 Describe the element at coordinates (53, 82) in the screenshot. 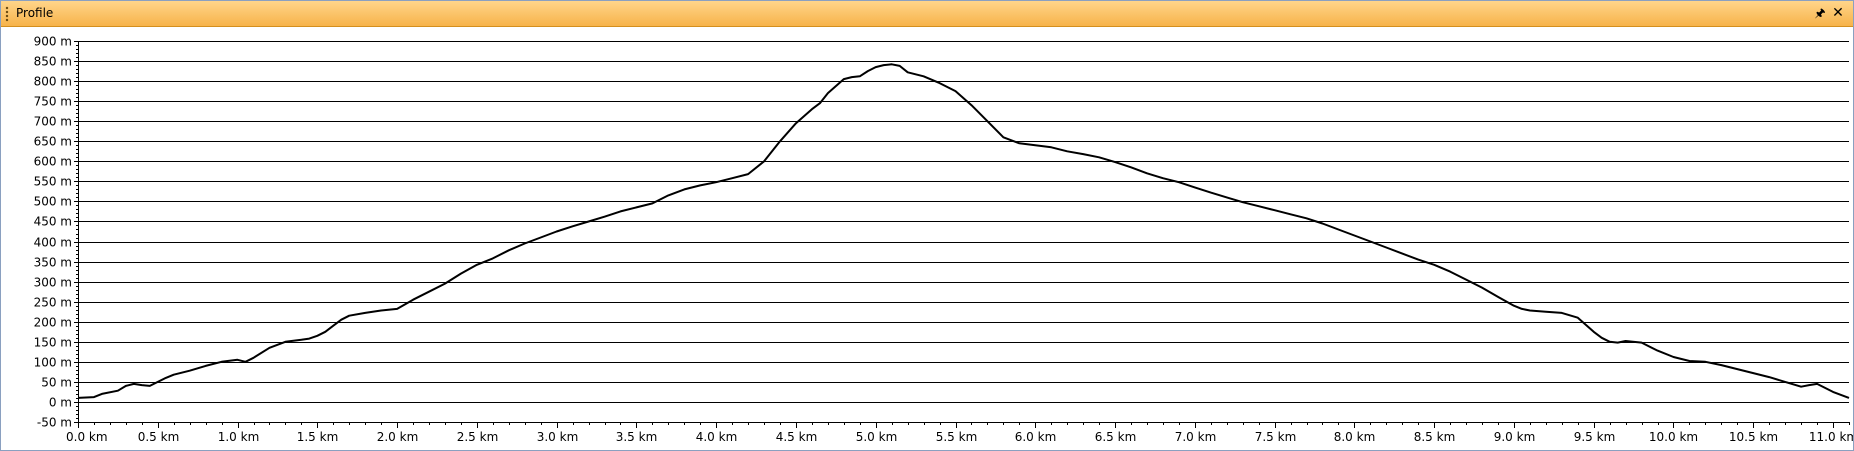

I see `y-tick-label: 800 m` at that location.